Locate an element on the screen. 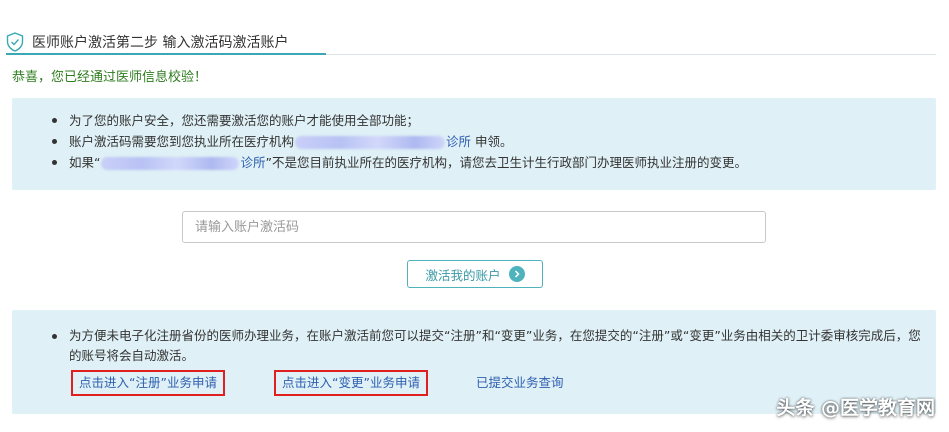  page-title: 医师账户激活第二步 输入激活码激活账户 is located at coordinates (160, 43).